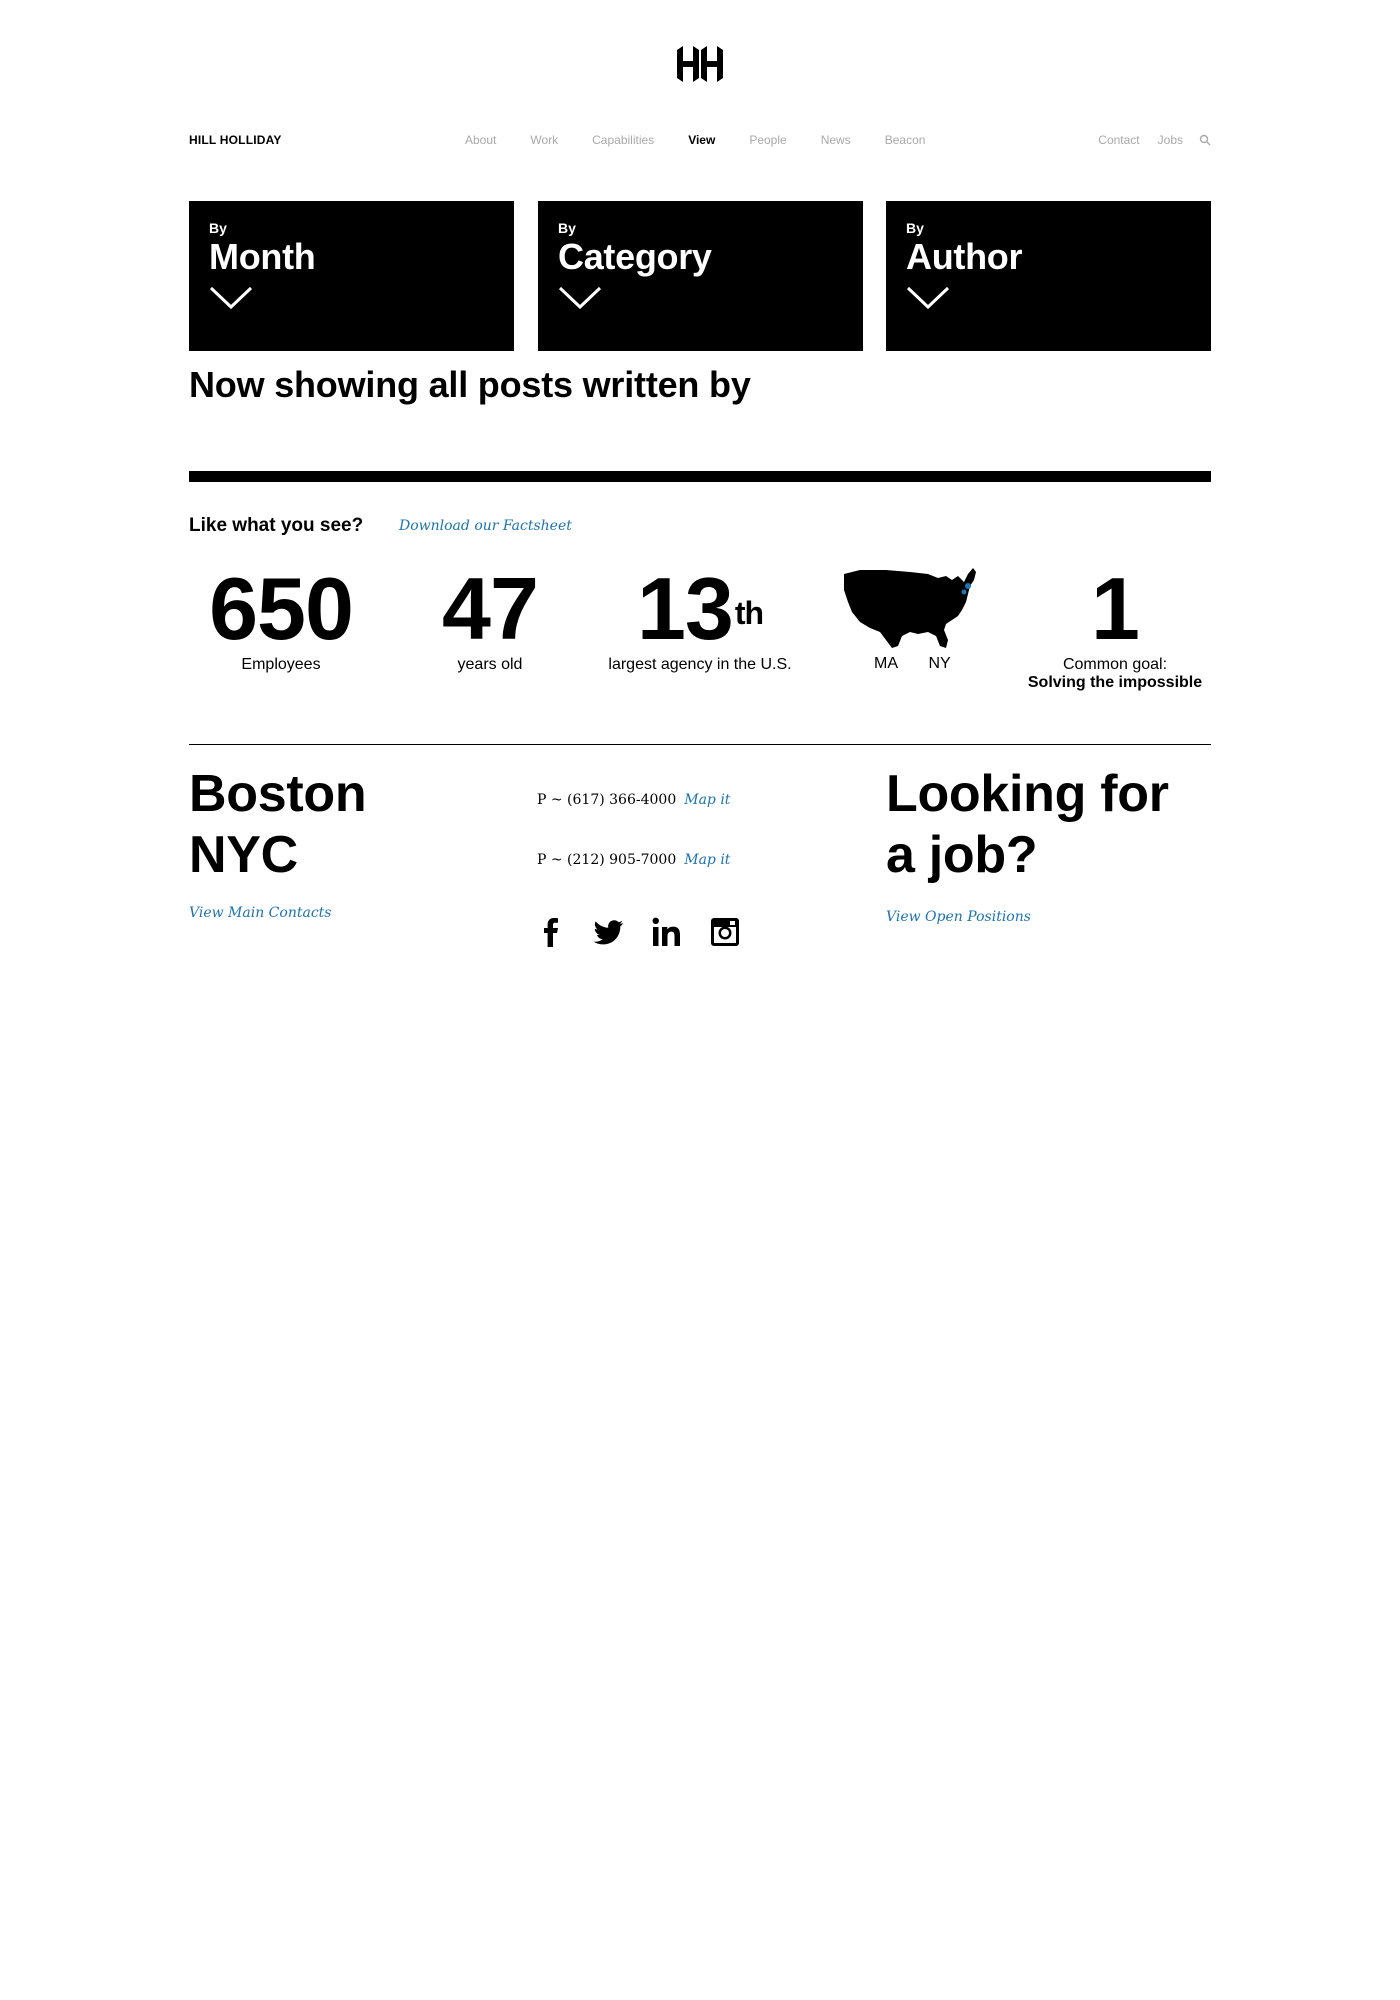 This screenshot has width=1400, height=2000. What do you see at coordinates (1118, 140) in the screenshot?
I see `nav-item-contact: Contact` at bounding box center [1118, 140].